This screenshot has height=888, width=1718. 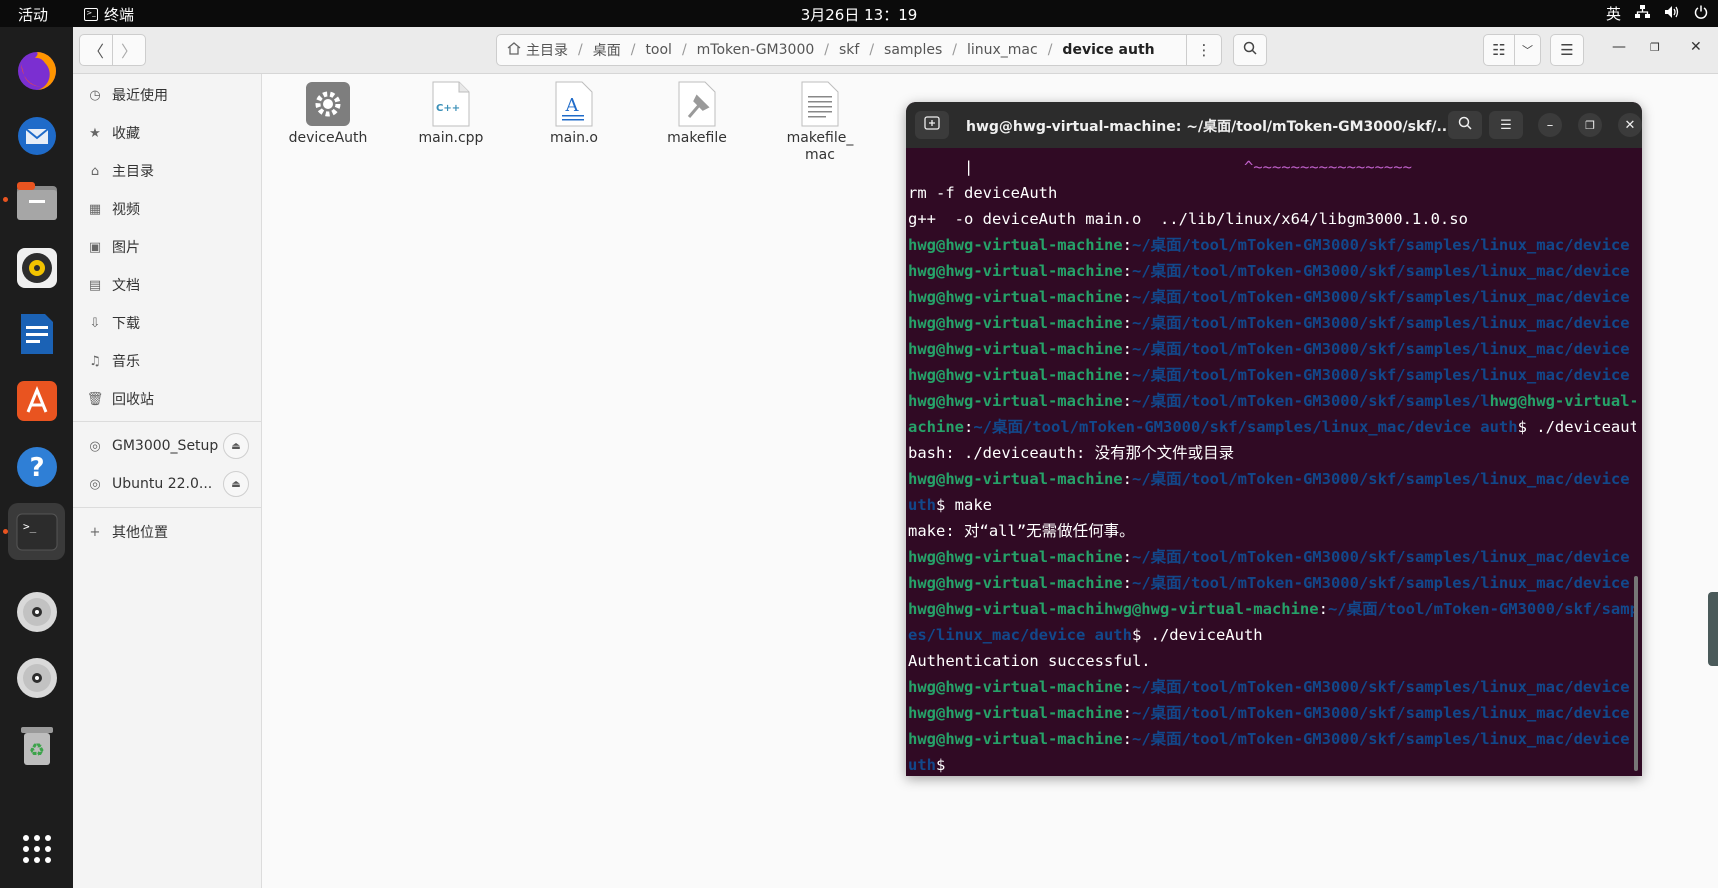 I want to click on system-tray: 英, so click(x=1657, y=13).